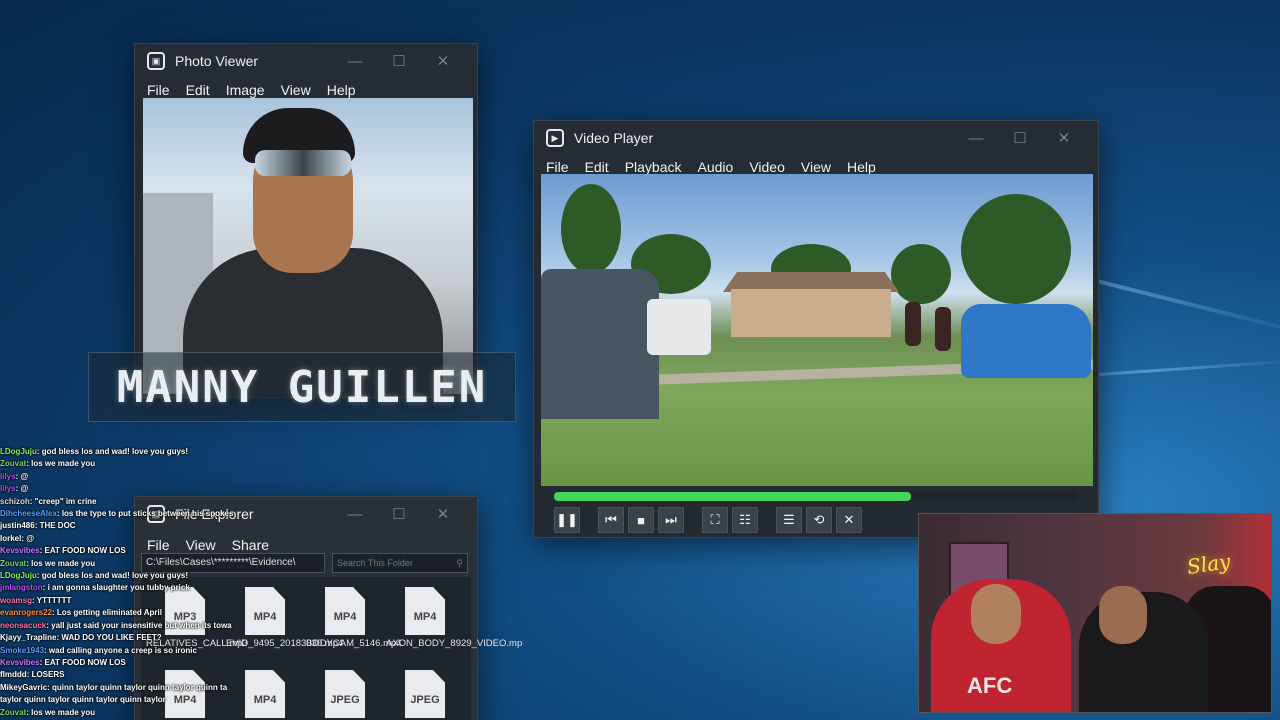  I want to click on chat-message: woamsg: YTTTTTT, so click(120, 601).